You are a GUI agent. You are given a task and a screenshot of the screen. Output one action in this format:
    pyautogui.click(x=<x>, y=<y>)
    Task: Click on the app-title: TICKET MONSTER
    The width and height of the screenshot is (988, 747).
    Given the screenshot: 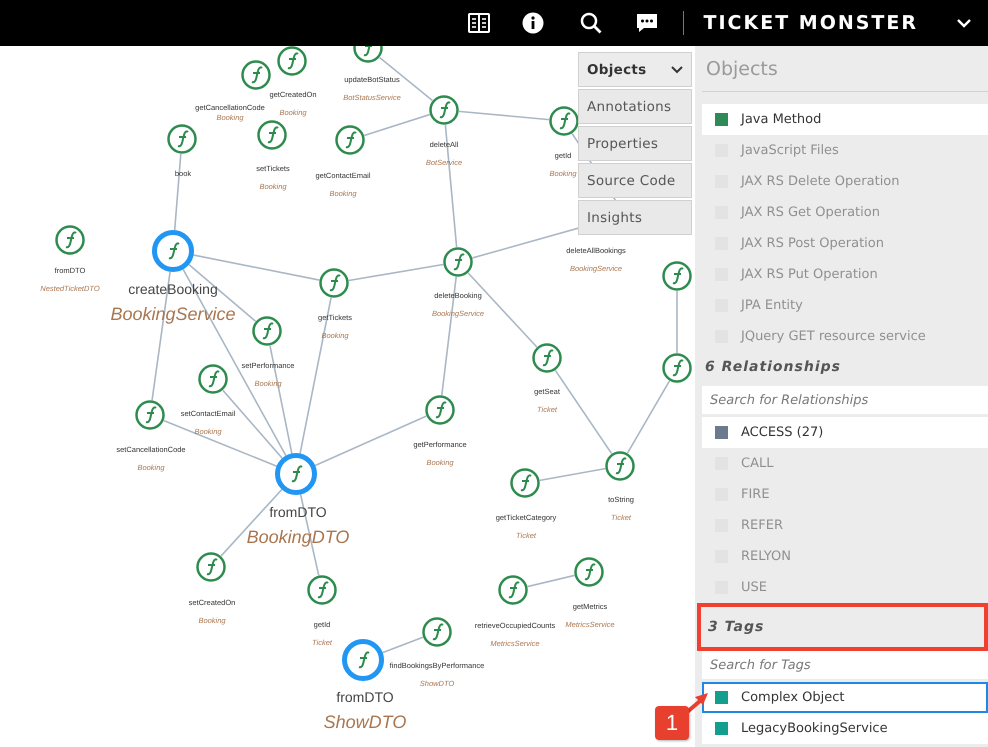 What is the action you would take?
    pyautogui.click(x=811, y=23)
    